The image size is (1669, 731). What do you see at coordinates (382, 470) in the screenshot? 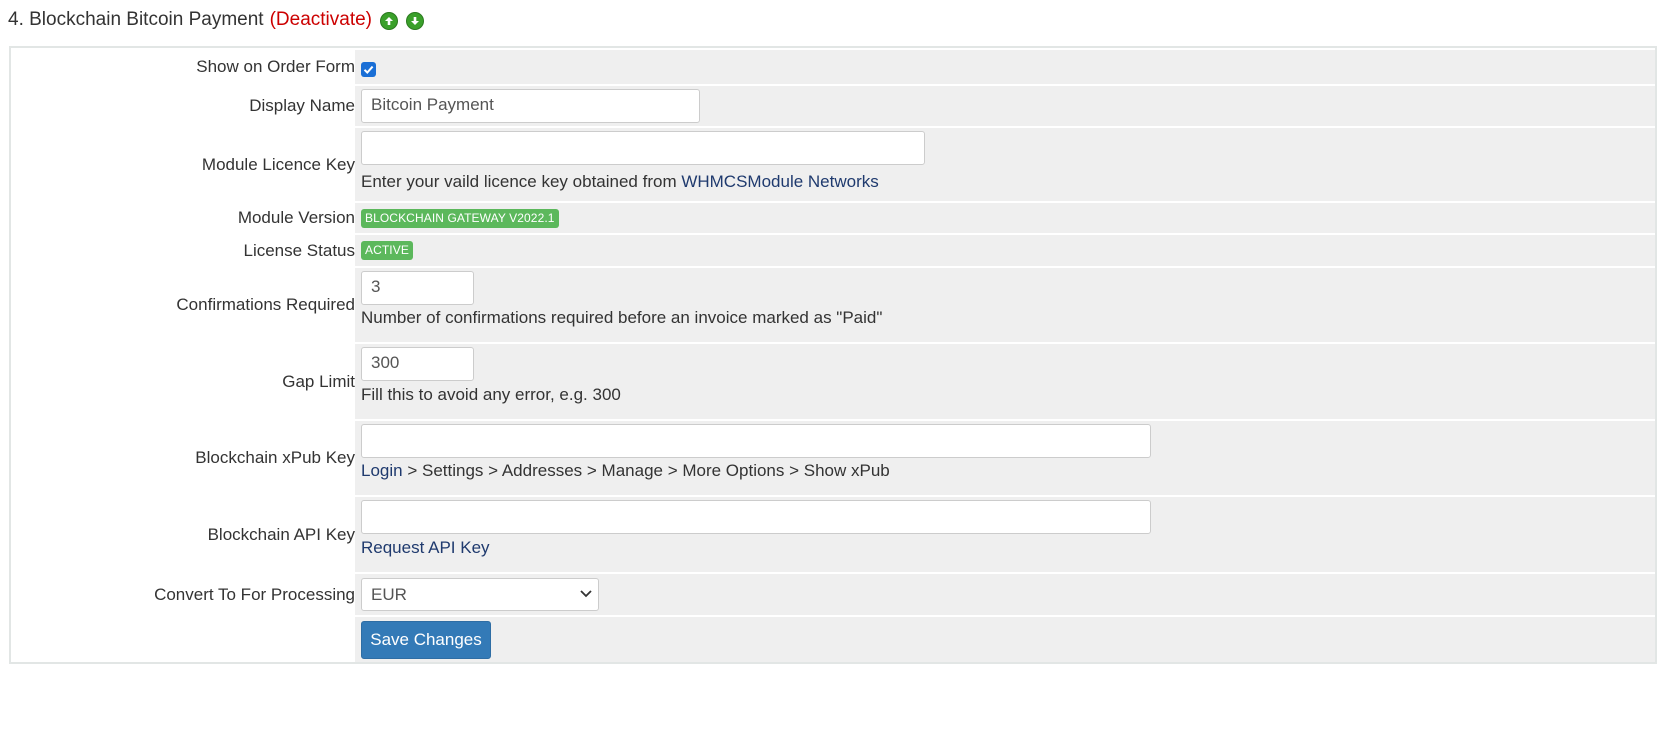
I see `login-link: Login` at bounding box center [382, 470].